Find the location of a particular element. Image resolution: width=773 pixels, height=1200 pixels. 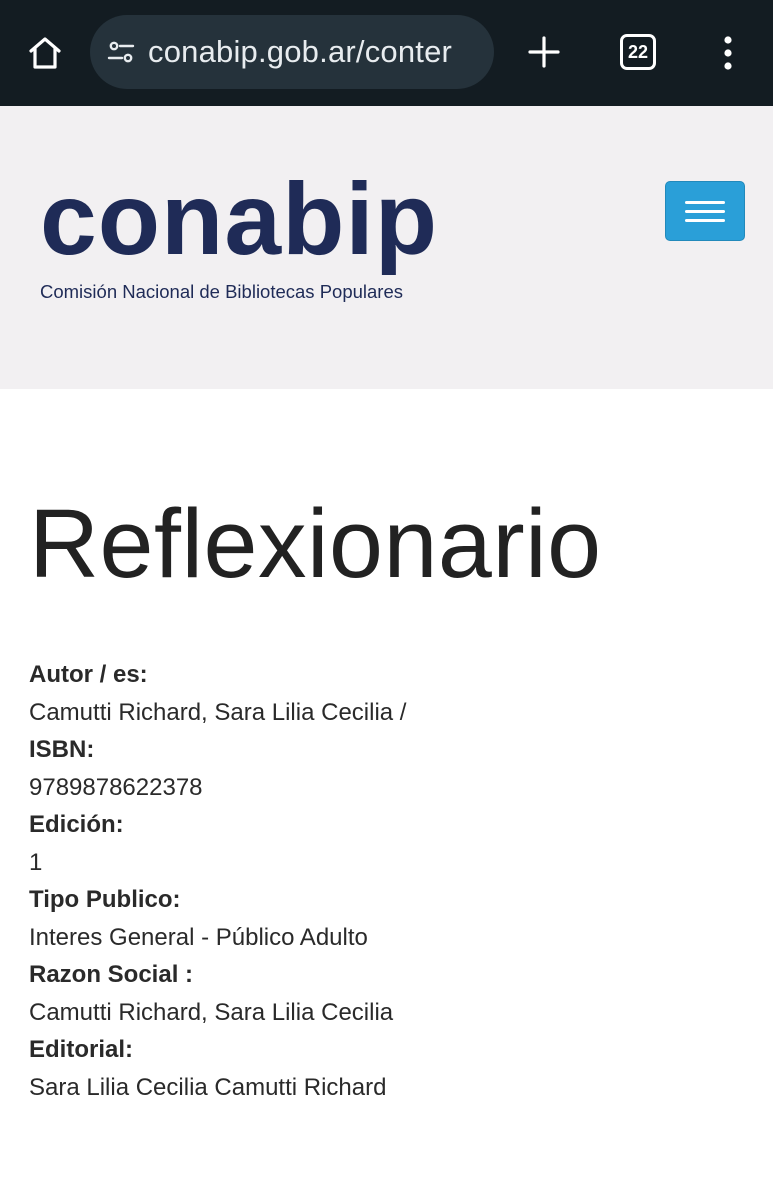

main-content: Reflexionario is located at coordinates (389, 543).